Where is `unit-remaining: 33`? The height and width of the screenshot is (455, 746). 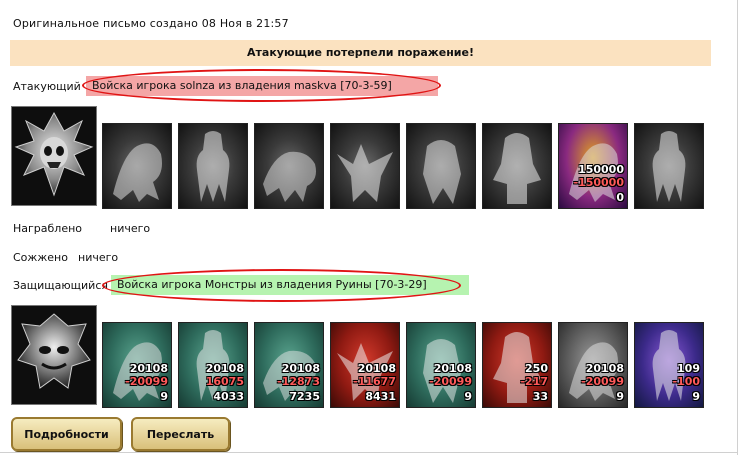
unit-remaining: 33 is located at coordinates (540, 396).